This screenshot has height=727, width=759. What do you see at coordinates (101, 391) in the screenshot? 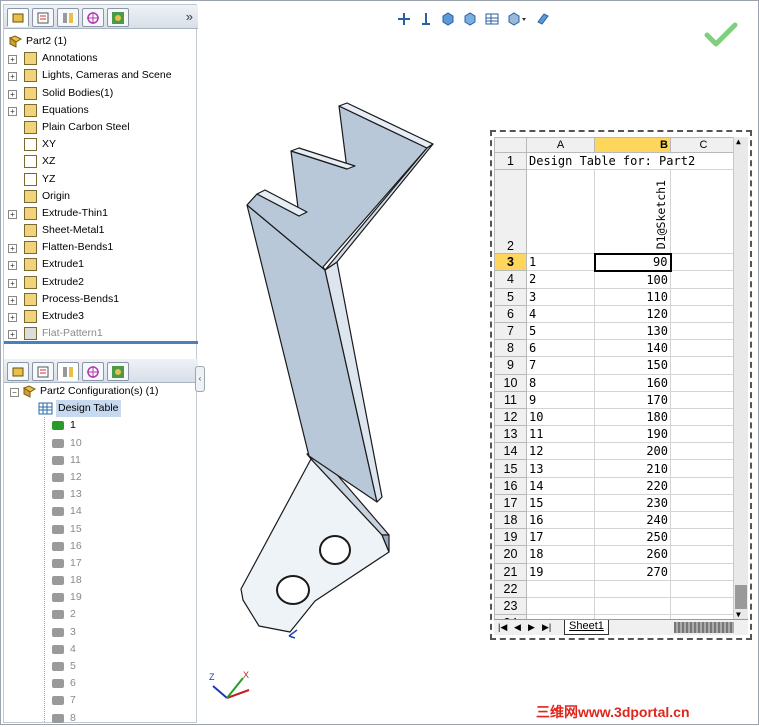
I see `config-root: − Part2 Configuration(s) (1)` at bounding box center [101, 391].